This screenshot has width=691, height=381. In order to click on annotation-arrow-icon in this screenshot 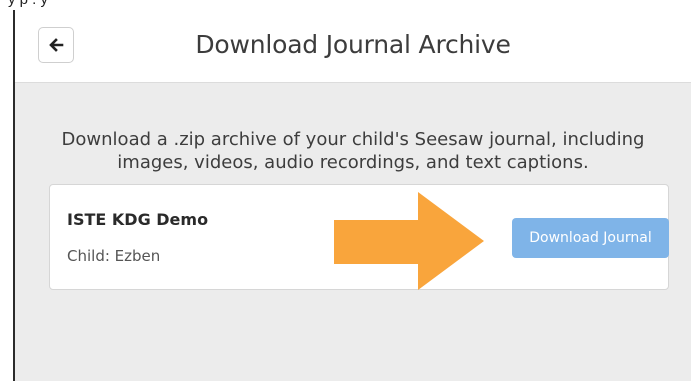, I will do `click(409, 241)`.